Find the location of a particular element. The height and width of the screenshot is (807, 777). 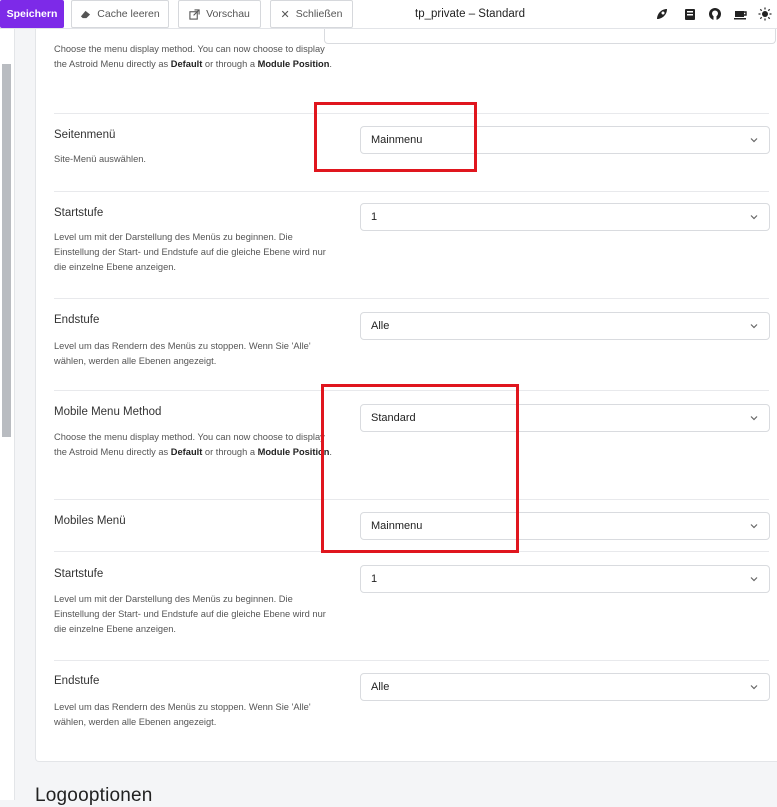

close-label: Schließen is located at coordinates (319, 14).